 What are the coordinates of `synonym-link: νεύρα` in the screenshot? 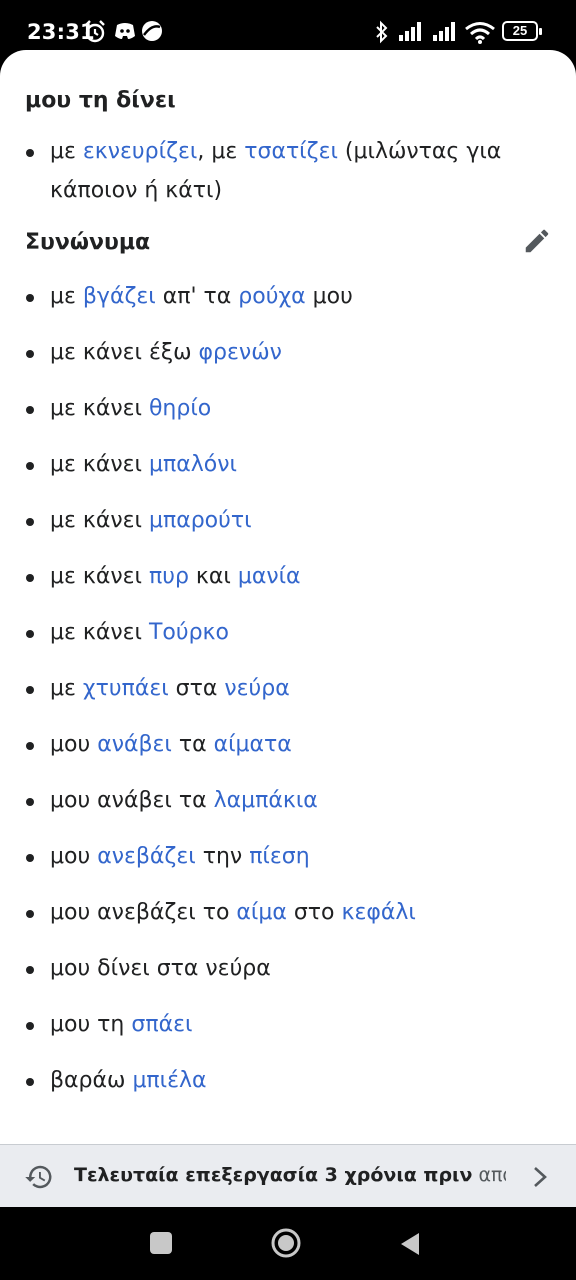 It's located at (256, 688).